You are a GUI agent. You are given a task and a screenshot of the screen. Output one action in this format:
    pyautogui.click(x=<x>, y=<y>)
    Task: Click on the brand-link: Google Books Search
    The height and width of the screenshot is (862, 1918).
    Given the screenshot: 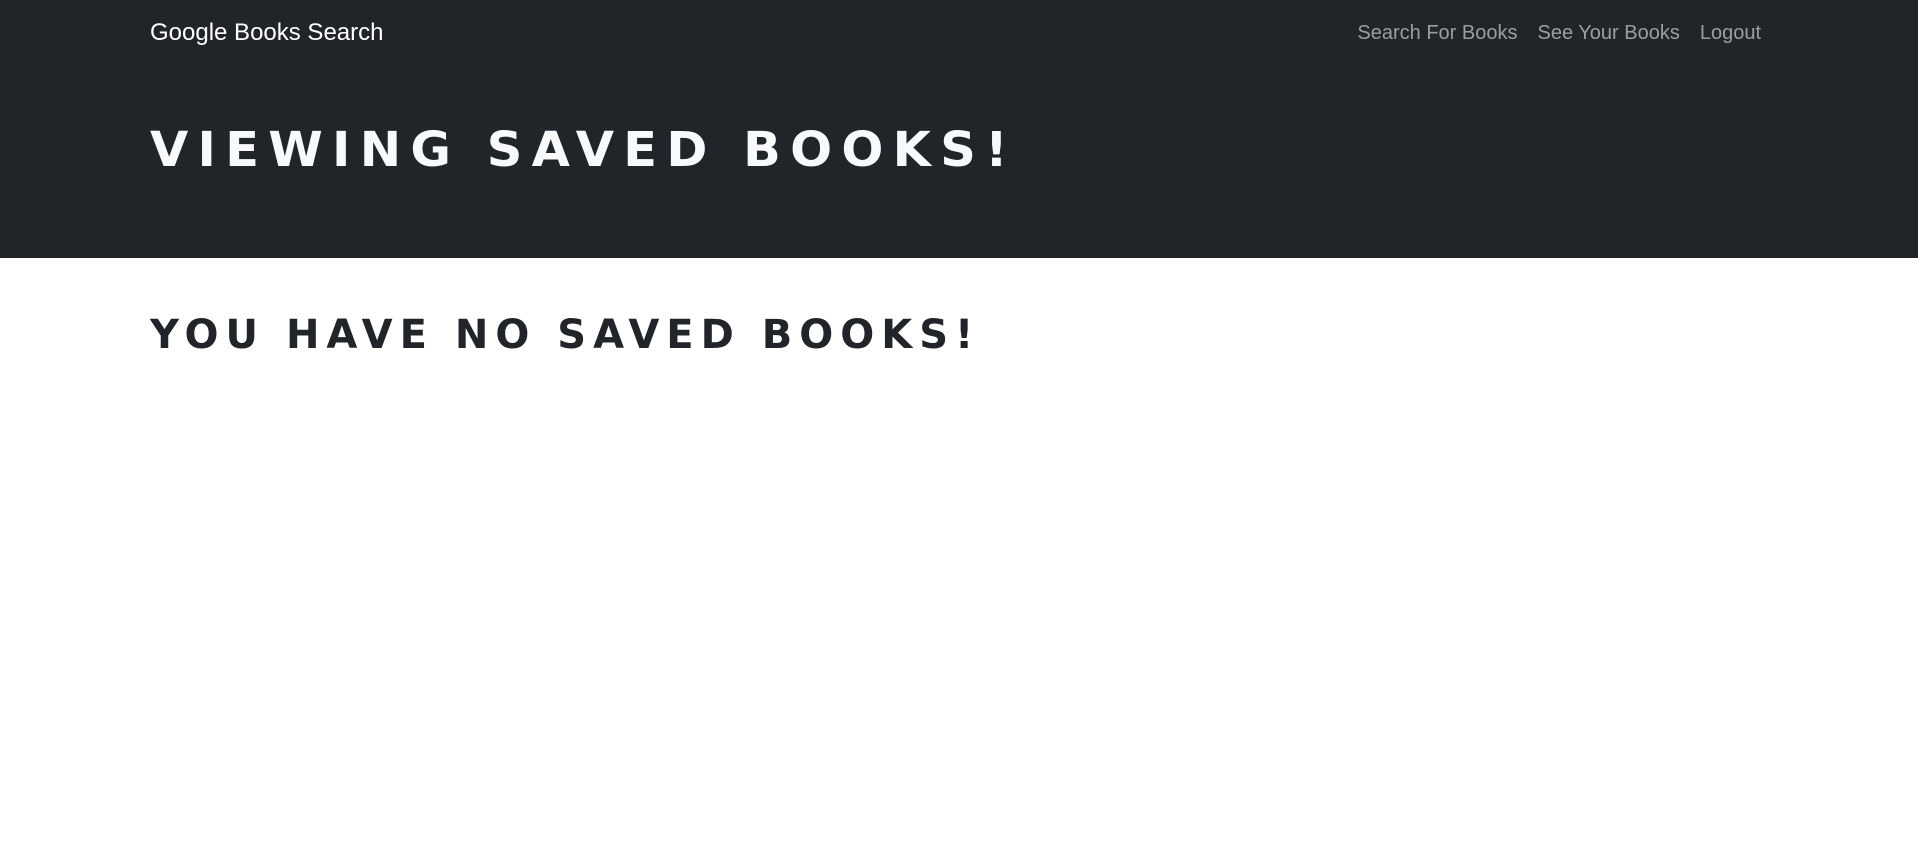 What is the action you would take?
    pyautogui.click(x=266, y=33)
    